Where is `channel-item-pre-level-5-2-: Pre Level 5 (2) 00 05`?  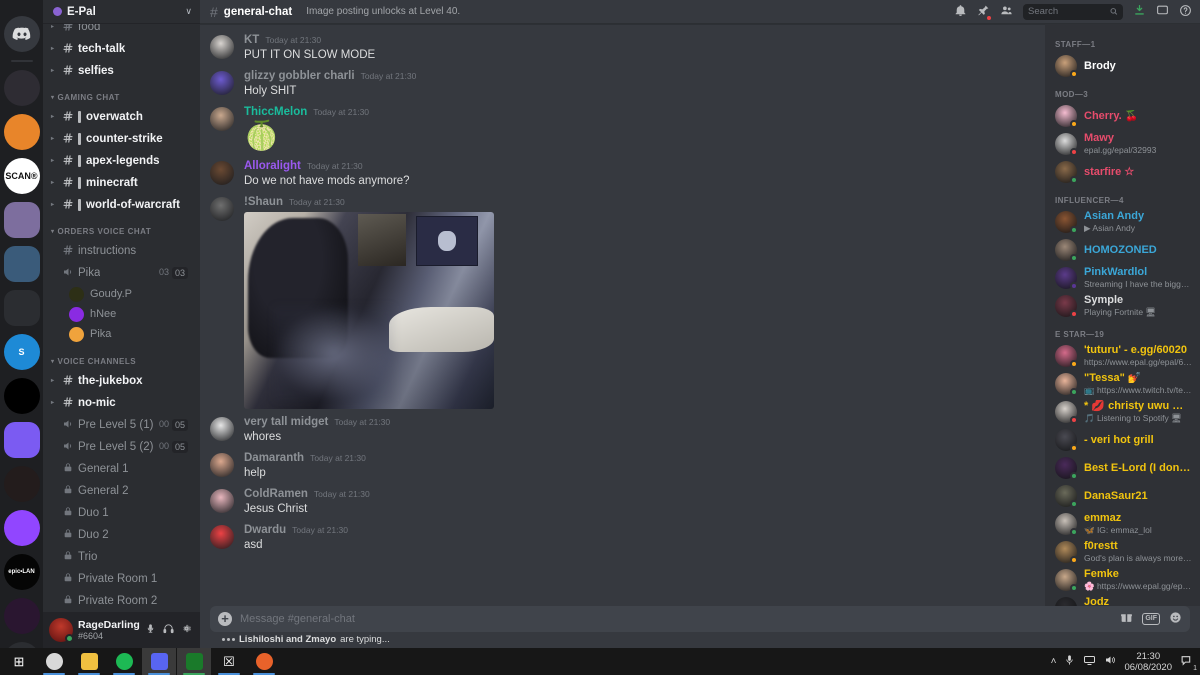
channel-item-pre-level-5-2-: Pre Level 5 (2) 00 05 is located at coordinates (120, 446).